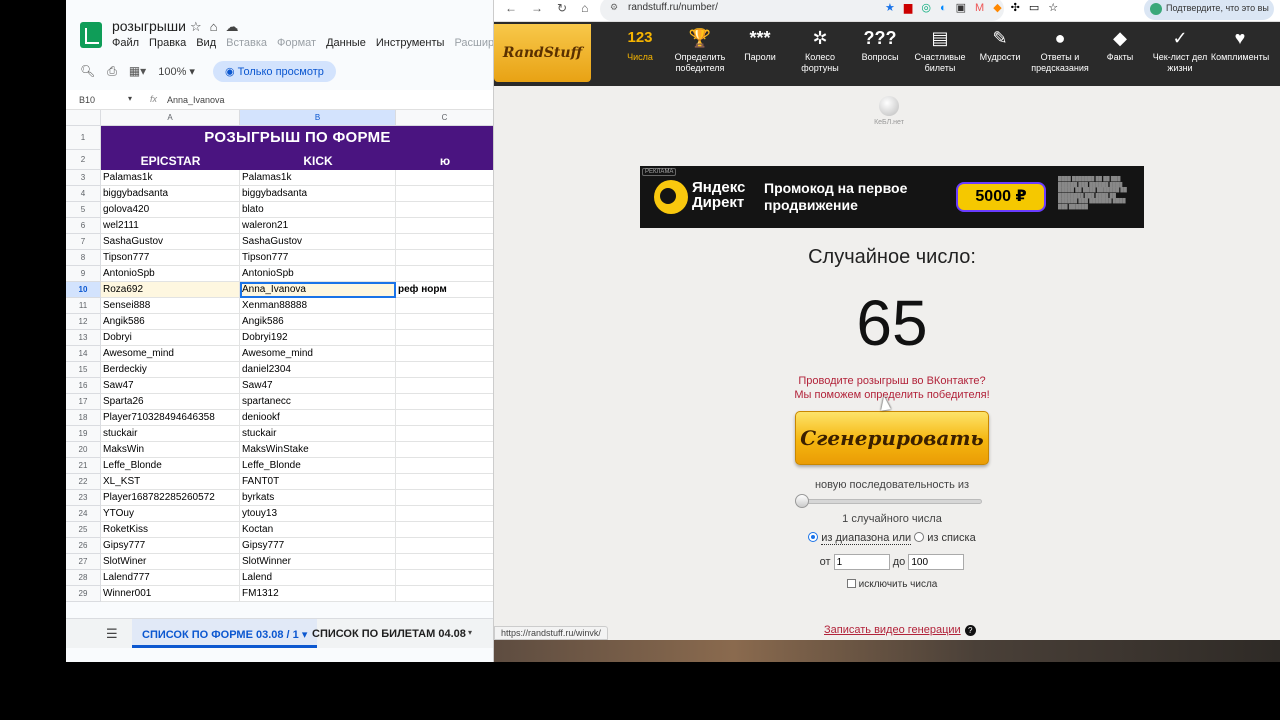 This screenshot has width=1280, height=720. What do you see at coordinates (170, 546) in the screenshot?
I see `cell-epicstar: Gipsy777` at bounding box center [170, 546].